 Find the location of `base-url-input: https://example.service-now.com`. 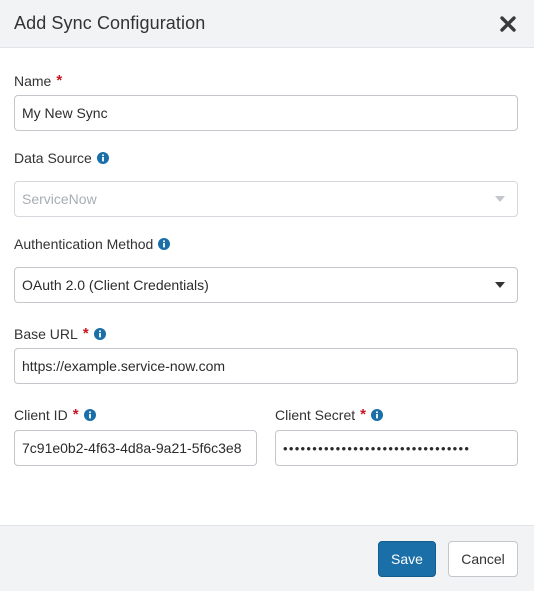

base-url-input: https://example.service-now.com is located at coordinates (266, 366).